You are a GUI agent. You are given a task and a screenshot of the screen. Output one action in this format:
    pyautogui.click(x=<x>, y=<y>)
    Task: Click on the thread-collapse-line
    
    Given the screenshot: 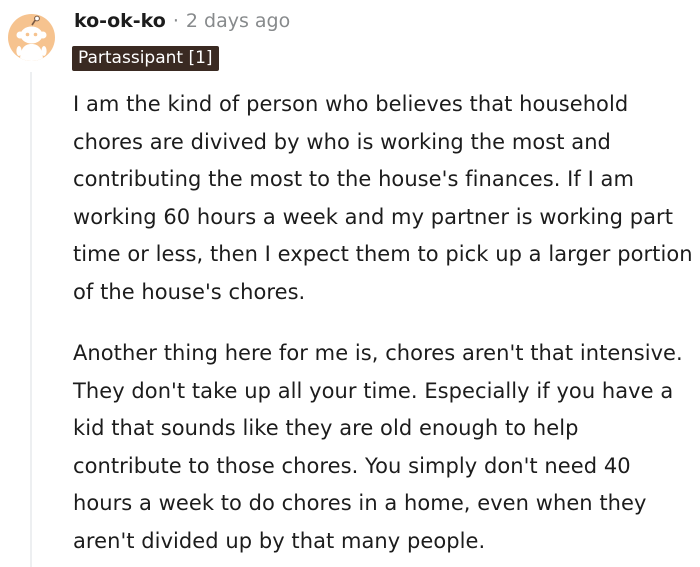 What is the action you would take?
    pyautogui.click(x=31, y=319)
    